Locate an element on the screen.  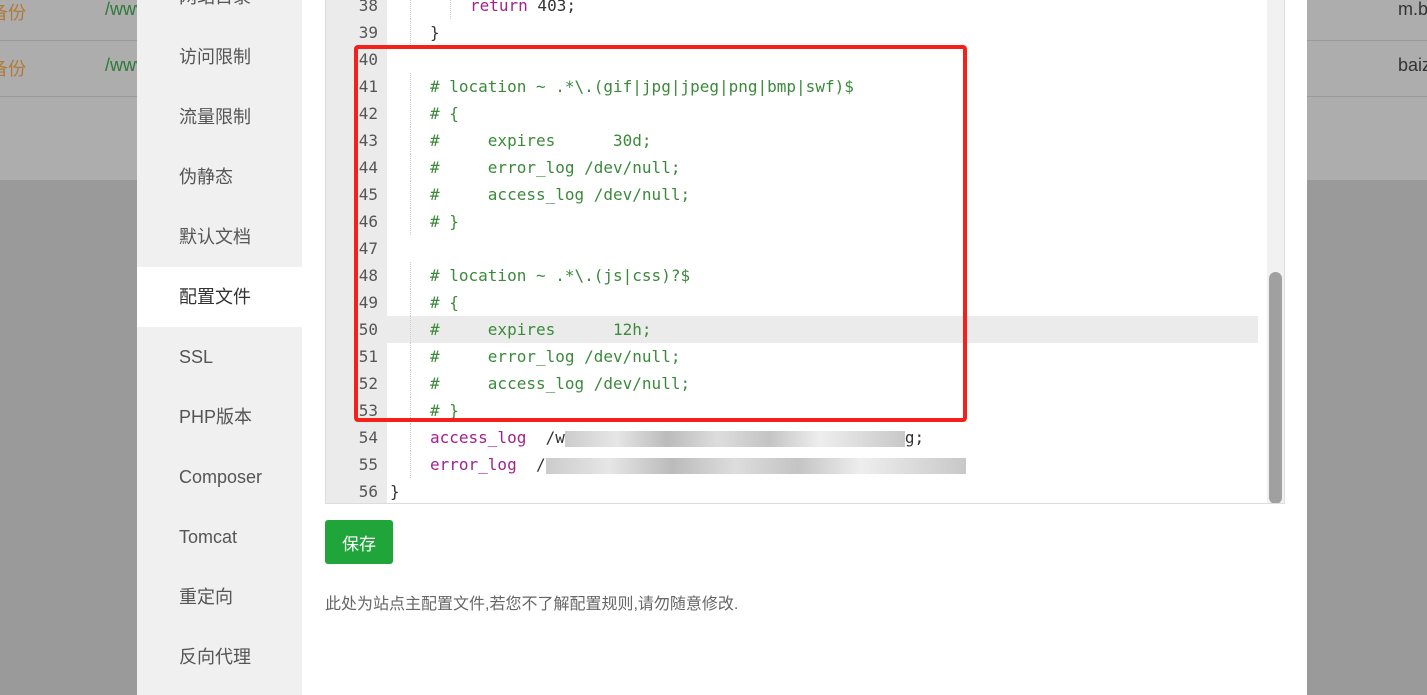
sidebar-item: Tomcat is located at coordinates (219, 537).